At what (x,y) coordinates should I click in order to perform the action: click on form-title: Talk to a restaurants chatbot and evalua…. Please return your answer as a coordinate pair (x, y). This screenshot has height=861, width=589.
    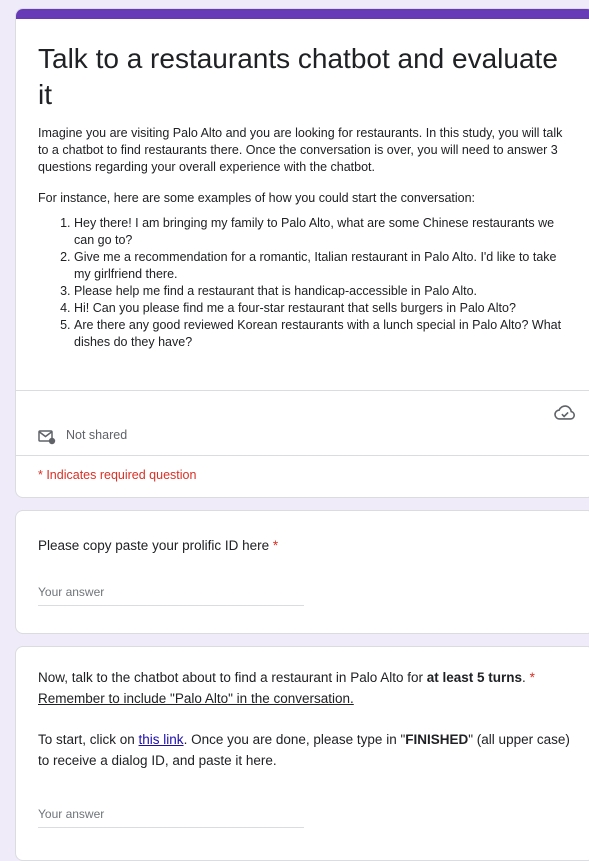
    Looking at the image, I should click on (298, 76).